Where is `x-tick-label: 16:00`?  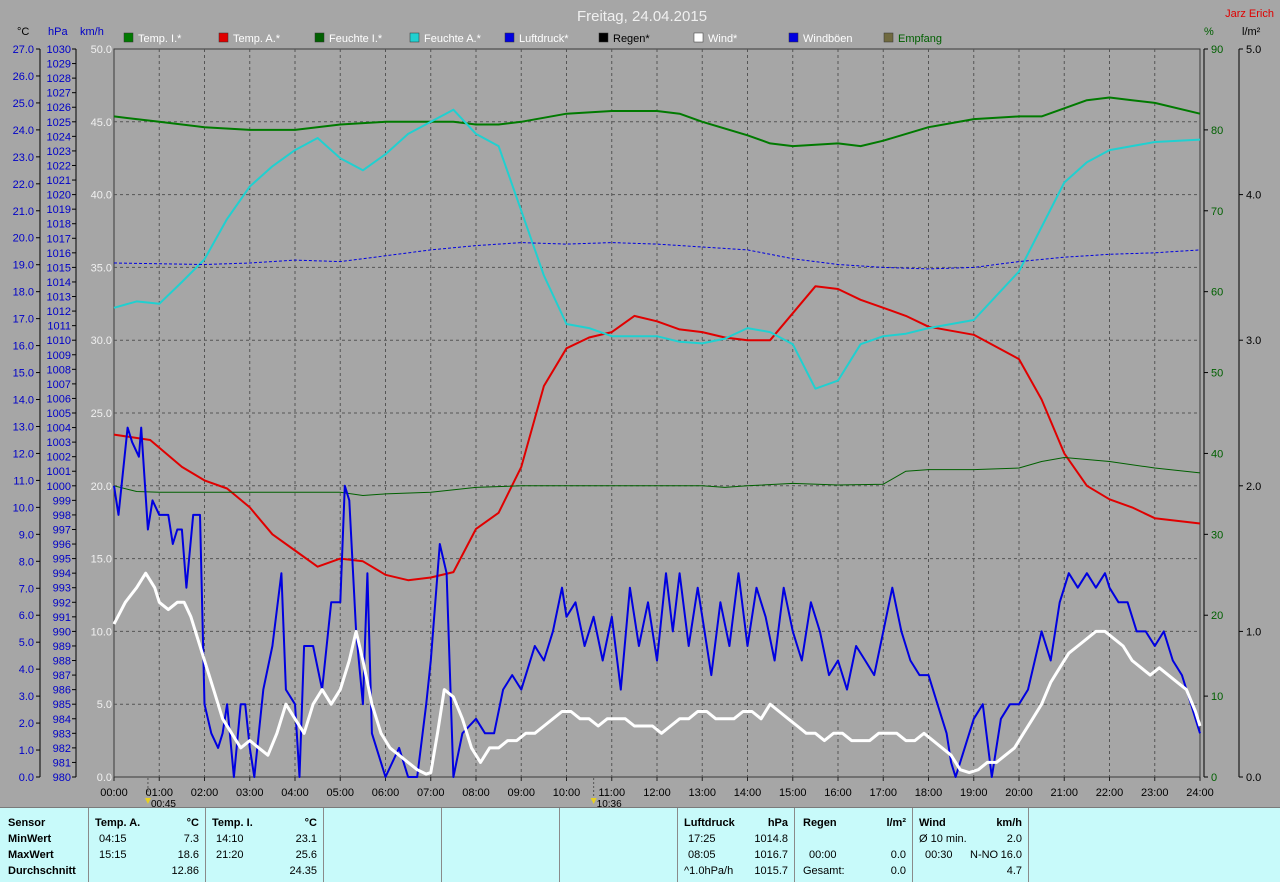
x-tick-label: 16:00 is located at coordinates (838, 793).